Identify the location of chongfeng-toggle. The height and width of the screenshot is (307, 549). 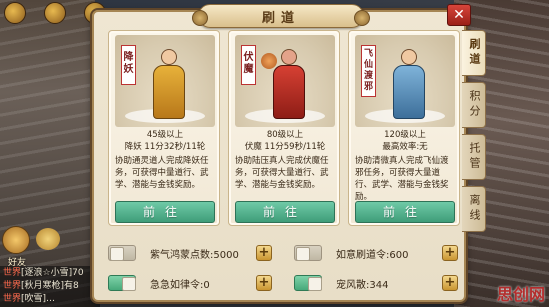
(308, 283).